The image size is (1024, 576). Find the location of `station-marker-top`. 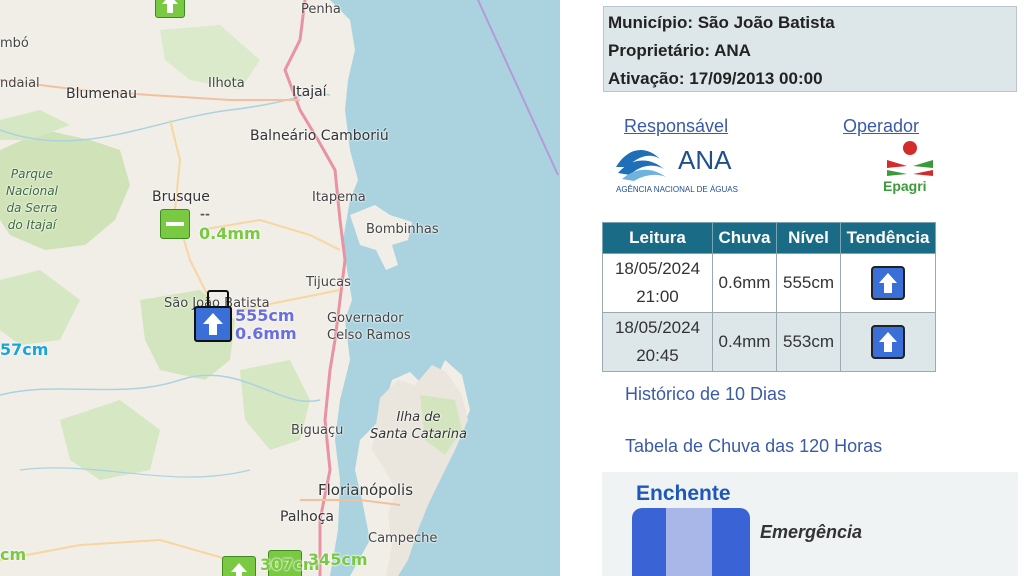

station-marker-top is located at coordinates (170, 9).